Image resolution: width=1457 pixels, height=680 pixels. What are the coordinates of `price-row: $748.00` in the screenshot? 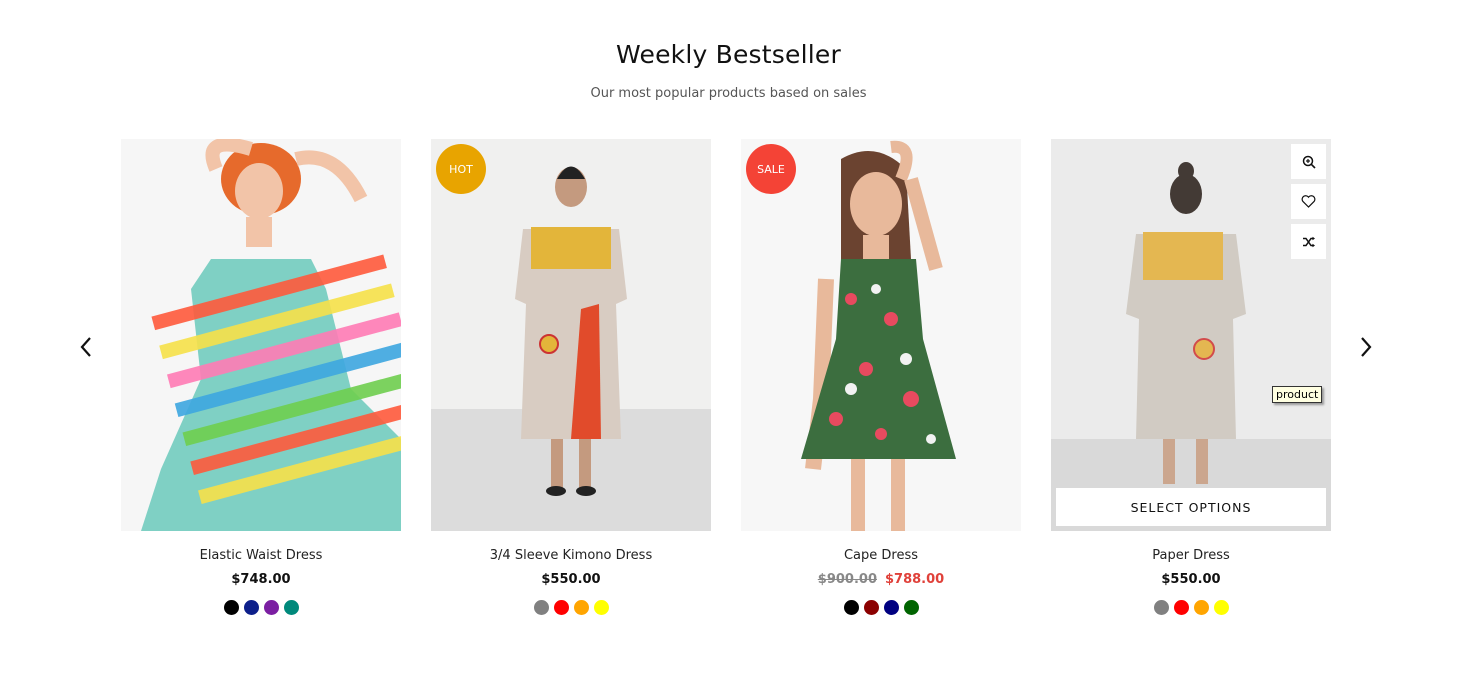 It's located at (261, 581).